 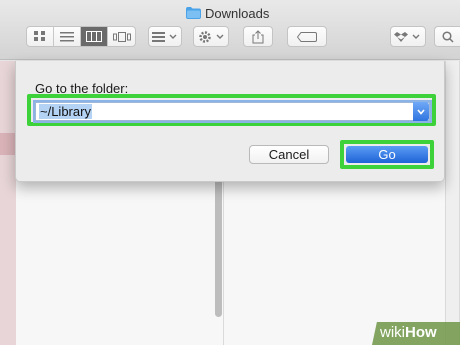 What do you see at coordinates (289, 154) in the screenshot?
I see `cancel-button: Cancel` at bounding box center [289, 154].